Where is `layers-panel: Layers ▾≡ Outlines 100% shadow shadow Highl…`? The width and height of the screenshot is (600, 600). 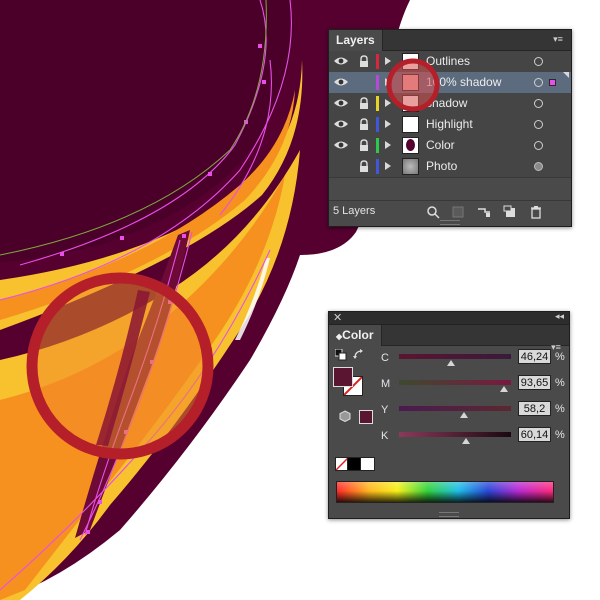 layers-panel: Layers ▾≡ Outlines 100% shadow shadow Highl… is located at coordinates (450, 128).